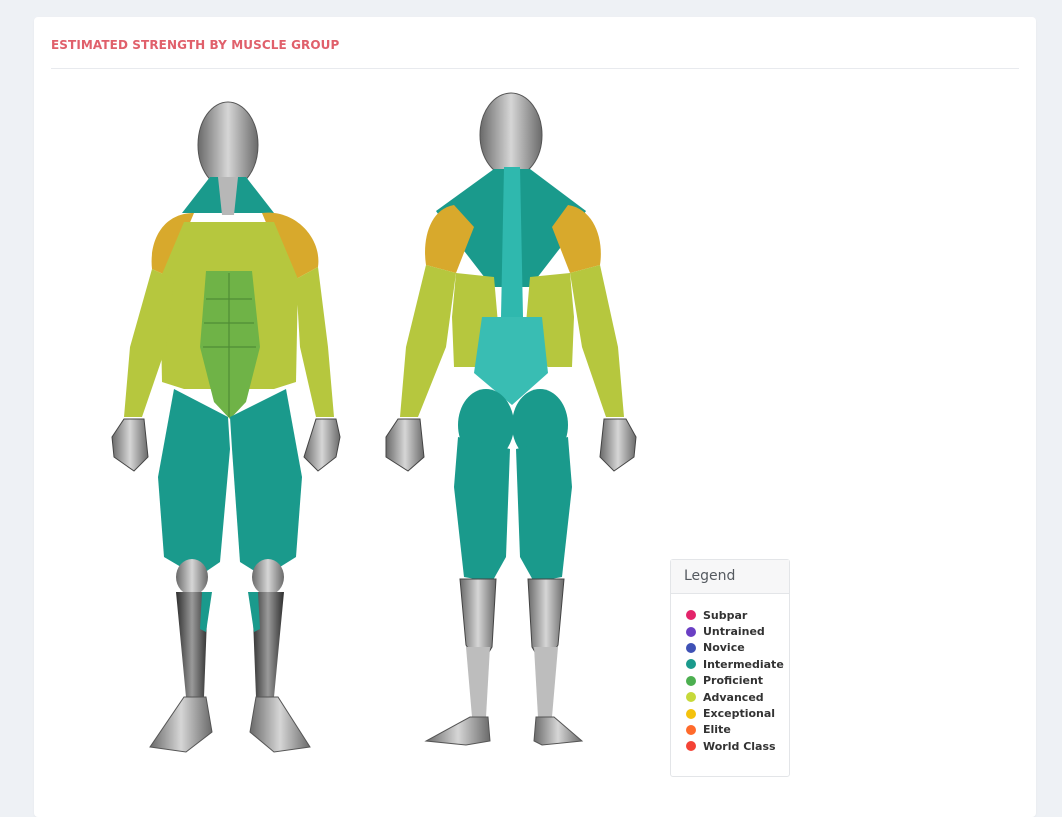  Describe the element at coordinates (724, 648) in the screenshot. I see `legend-item-label: Novice` at that location.